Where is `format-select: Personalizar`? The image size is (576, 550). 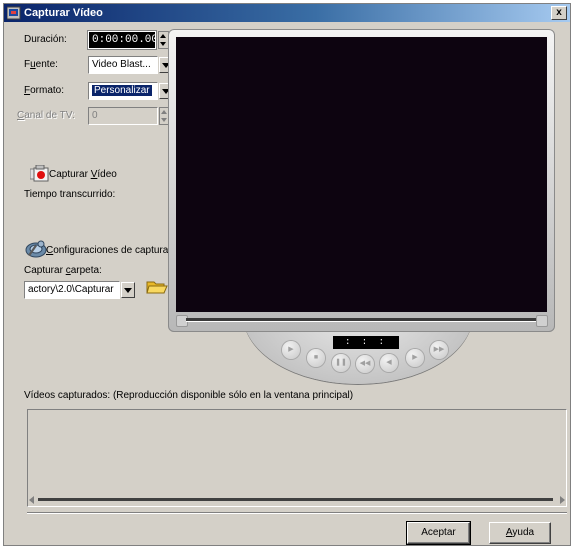
format-select: Personalizar is located at coordinates (123, 91).